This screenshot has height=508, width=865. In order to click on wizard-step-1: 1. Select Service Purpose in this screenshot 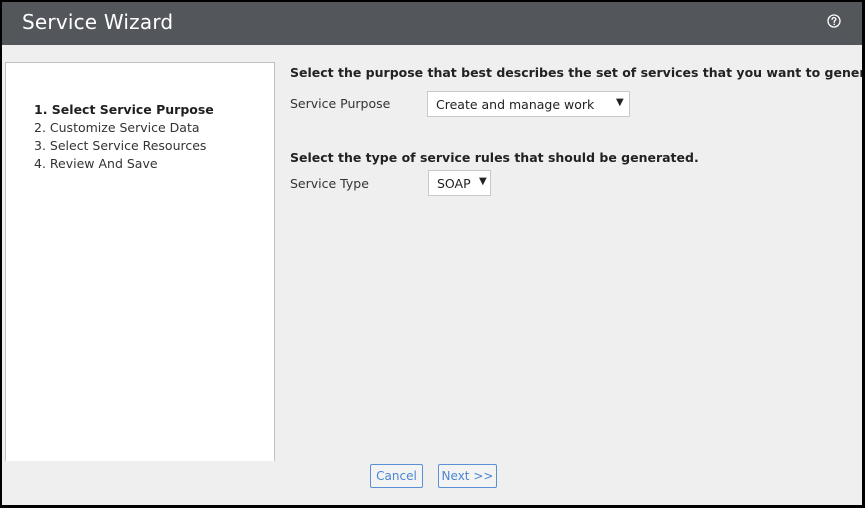, I will do `click(124, 109)`.